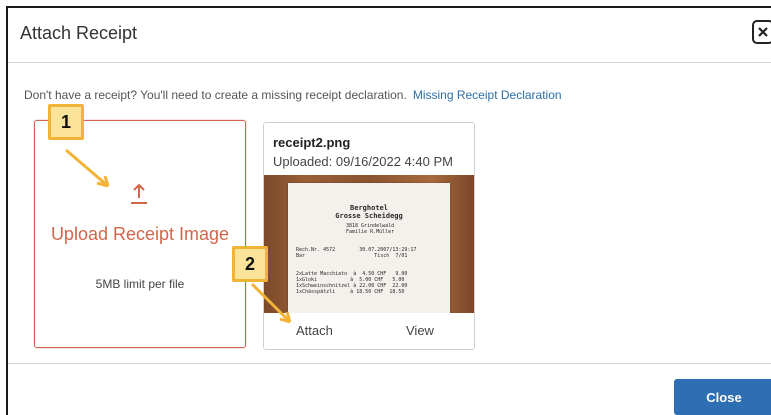  What do you see at coordinates (389, 363) in the screenshot?
I see `footer-divider` at bounding box center [389, 363].